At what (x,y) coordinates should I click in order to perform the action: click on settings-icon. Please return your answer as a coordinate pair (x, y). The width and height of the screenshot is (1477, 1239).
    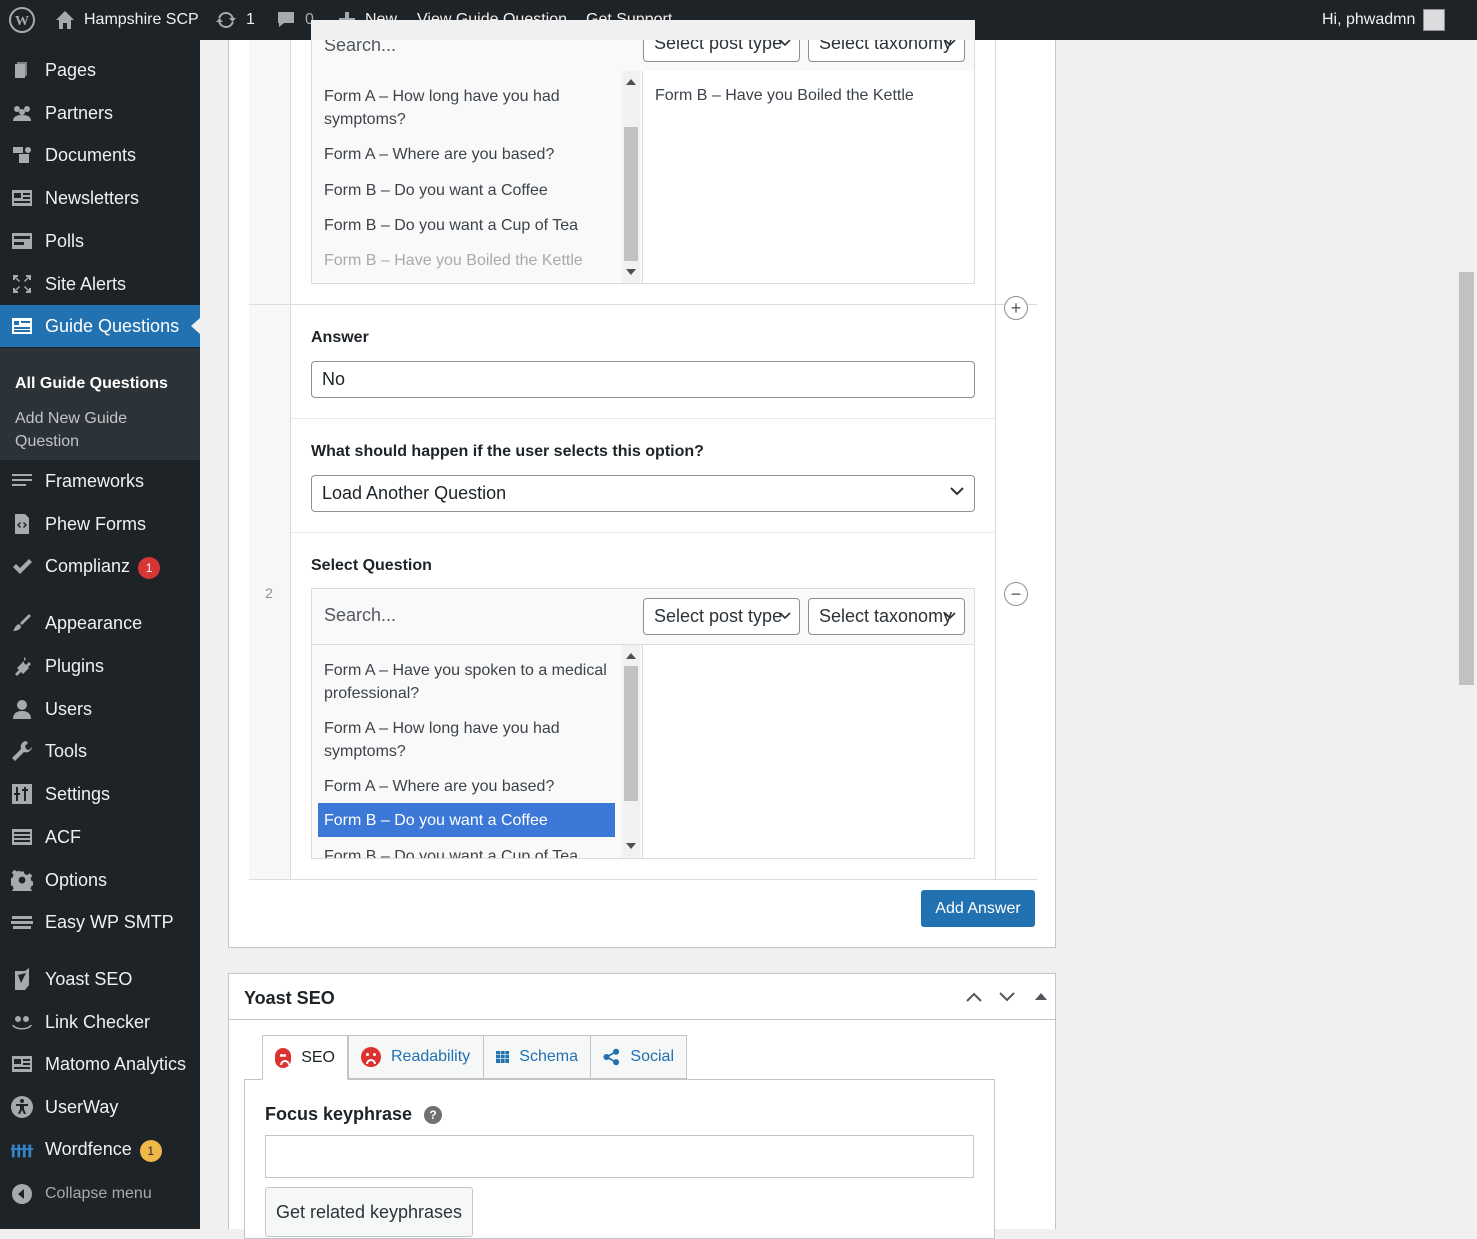
    Looking at the image, I should click on (22, 794).